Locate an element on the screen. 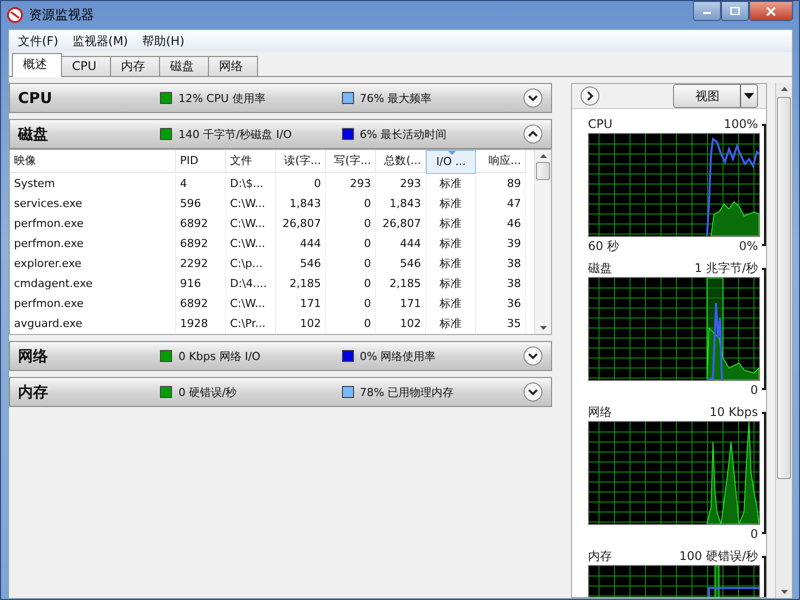 Image resolution: width=800 pixels, height=600 pixels. table-cell: System is located at coordinates (93, 184).